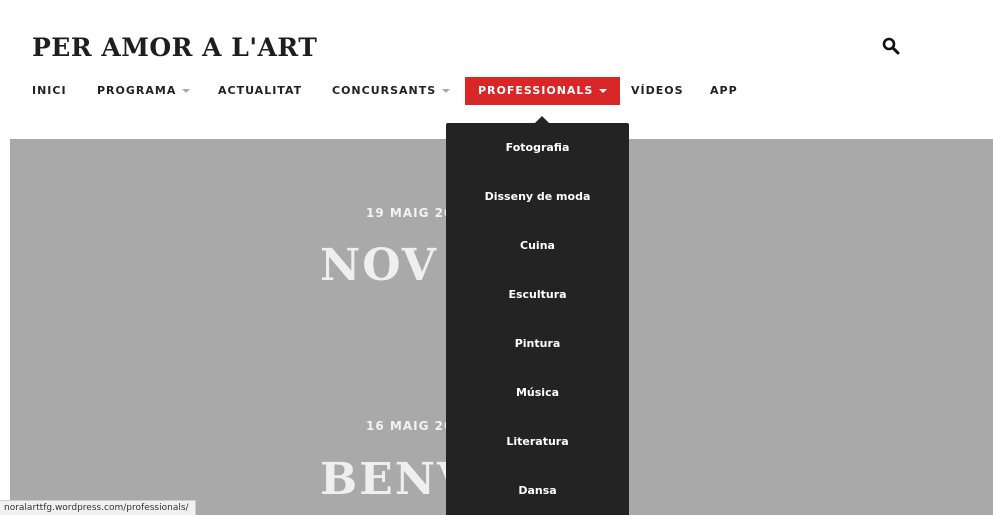 Image resolution: width=993 pixels, height=515 pixels. Describe the element at coordinates (537, 442) in the screenshot. I see `menu-item-literatura: Literatura` at that location.